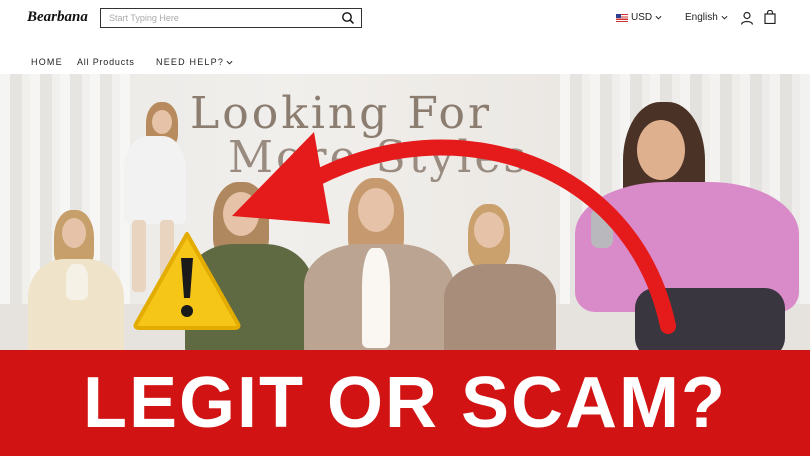 Image resolution: width=810 pixels, height=456 pixels. What do you see at coordinates (106, 62) in the screenshot?
I see `nav-item-all-products: All Products` at bounding box center [106, 62].